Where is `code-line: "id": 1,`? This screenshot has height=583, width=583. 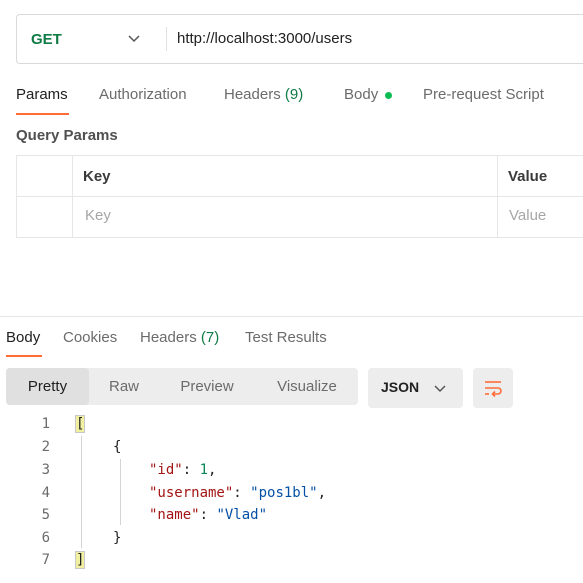
code-line: "id": 1, is located at coordinates (183, 470).